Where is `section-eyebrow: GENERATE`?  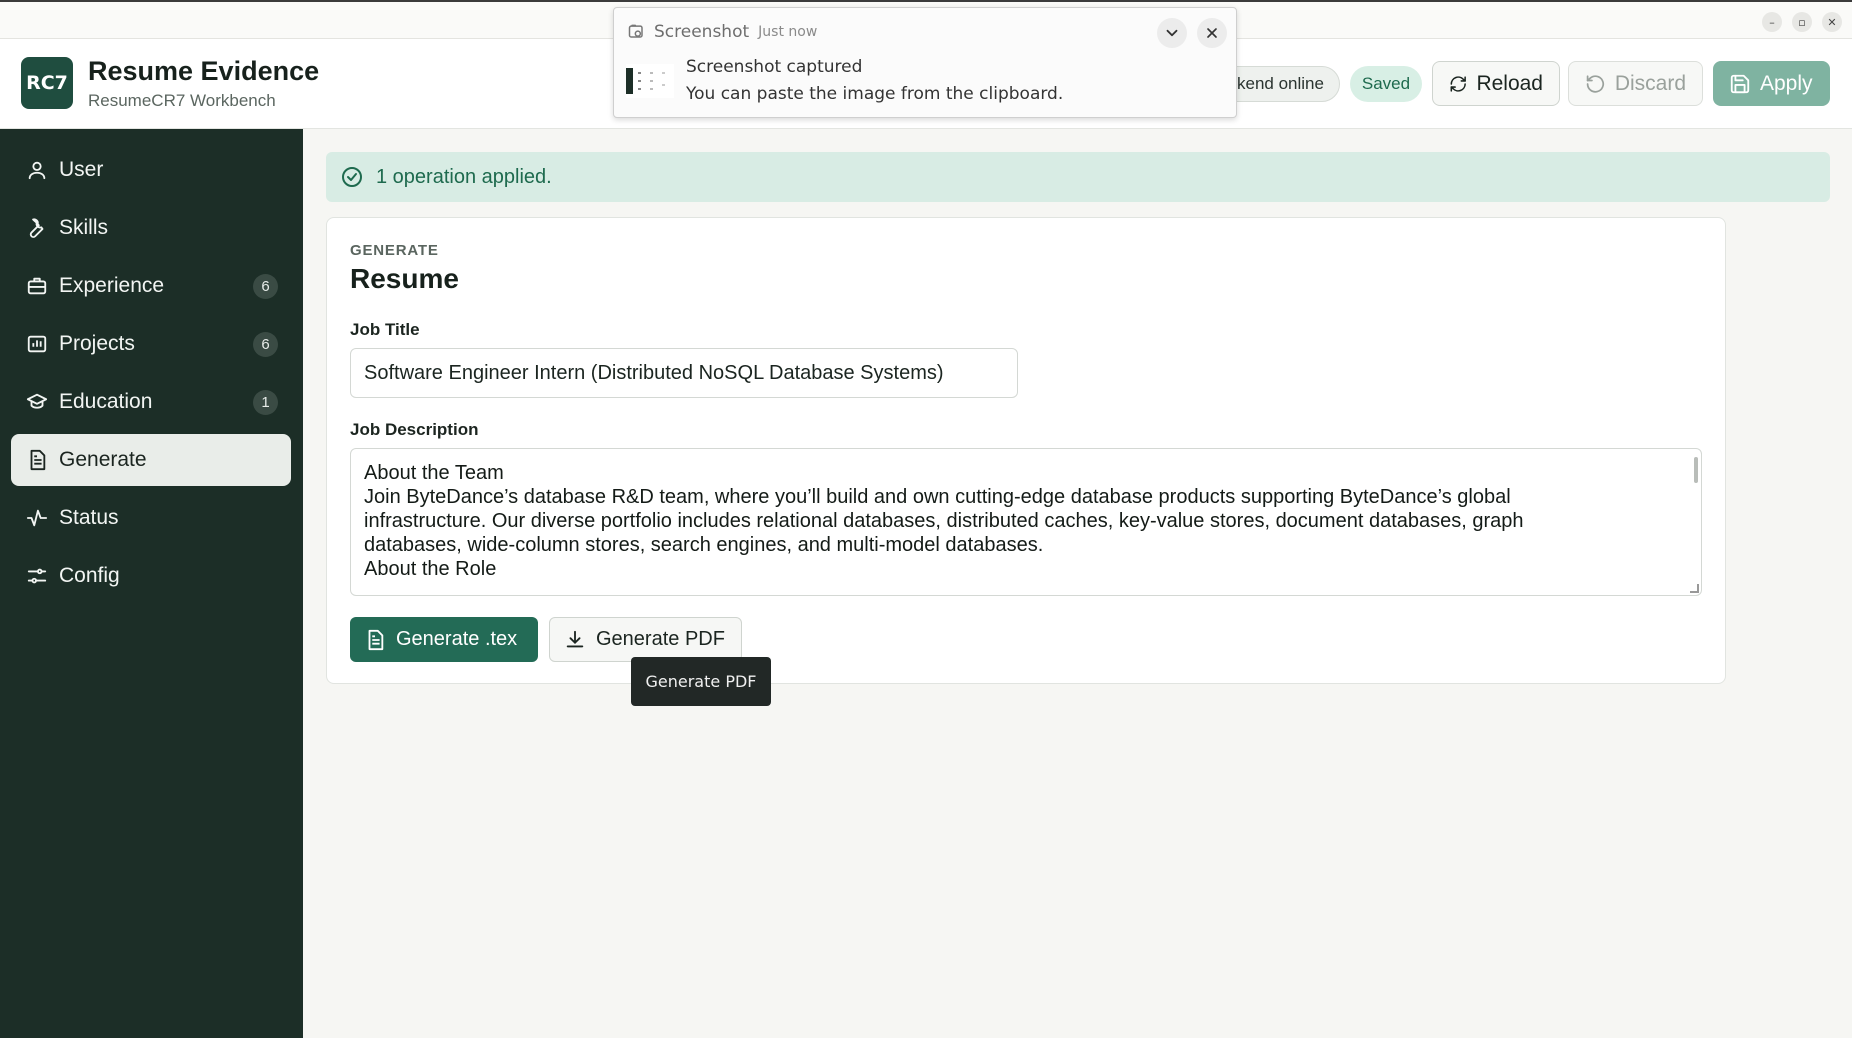
section-eyebrow: GENERATE is located at coordinates (394, 250).